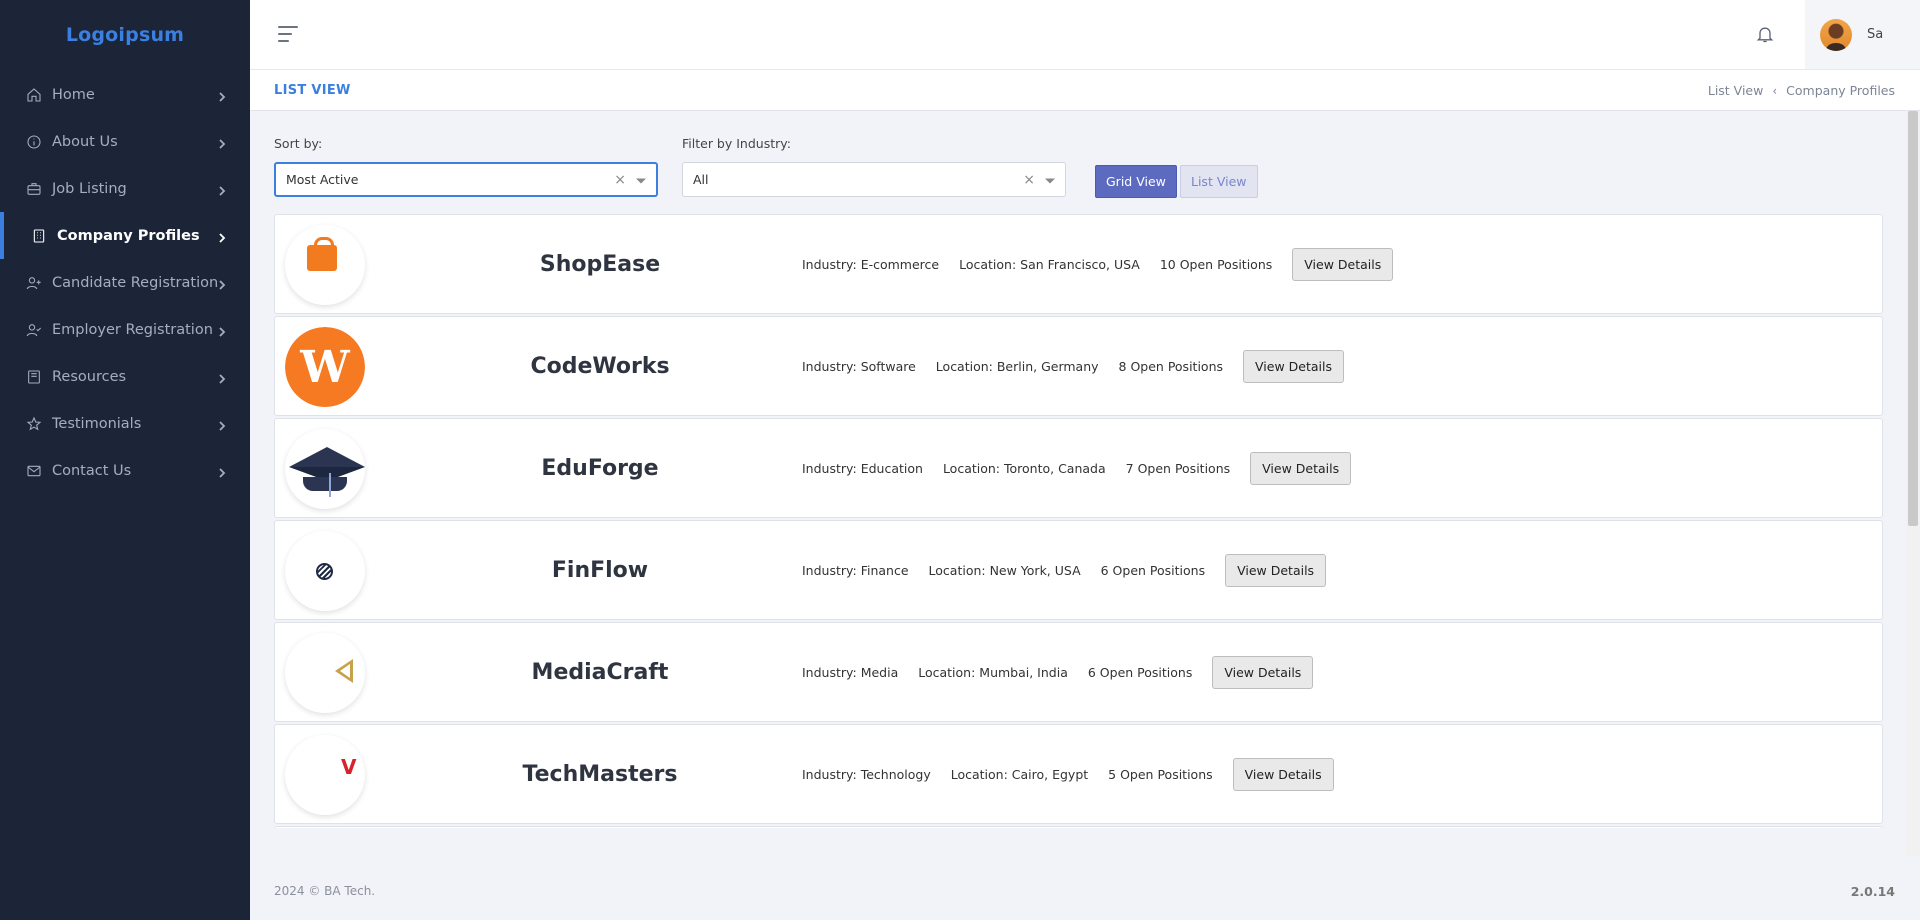  What do you see at coordinates (33, 94) in the screenshot?
I see `home-icon` at bounding box center [33, 94].